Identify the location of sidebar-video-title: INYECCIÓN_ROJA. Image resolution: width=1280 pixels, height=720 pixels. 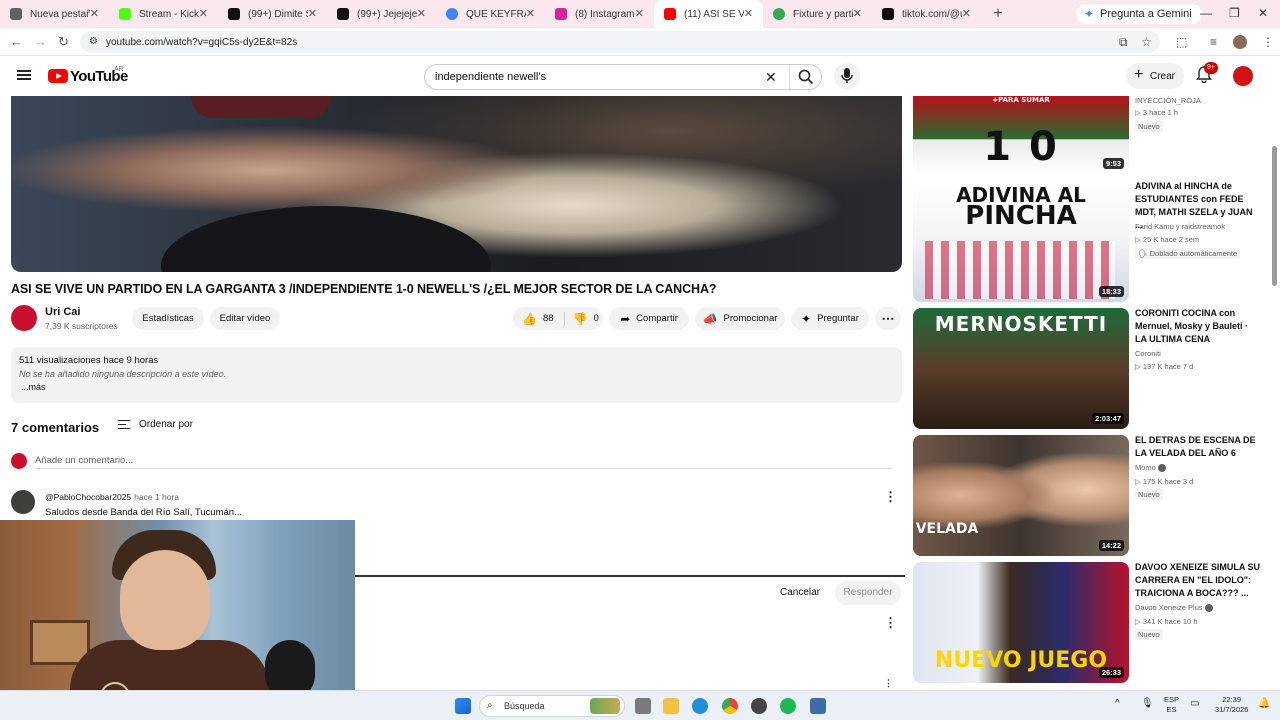
(1198, 100).